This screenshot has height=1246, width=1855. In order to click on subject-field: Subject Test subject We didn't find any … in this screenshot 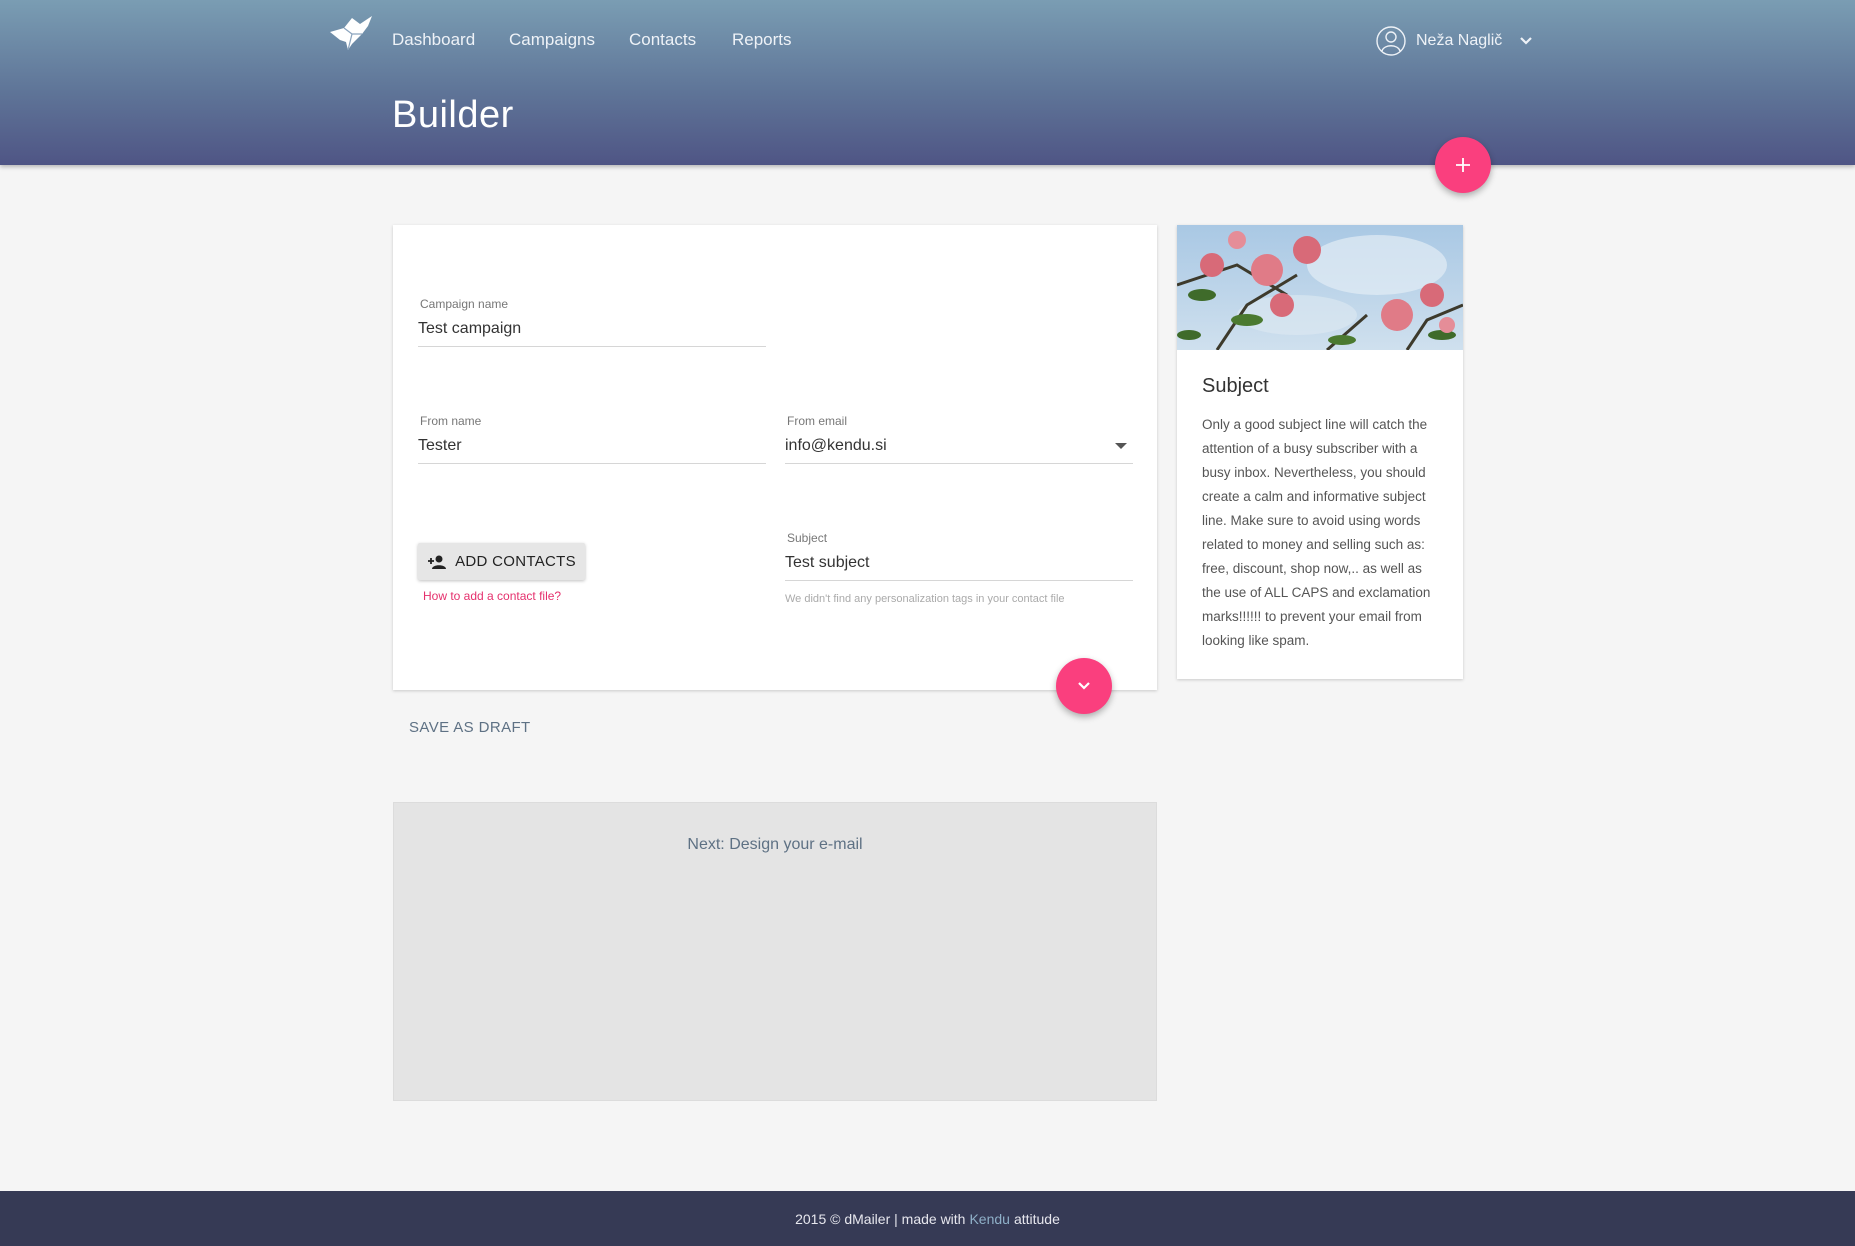, I will do `click(959, 568)`.